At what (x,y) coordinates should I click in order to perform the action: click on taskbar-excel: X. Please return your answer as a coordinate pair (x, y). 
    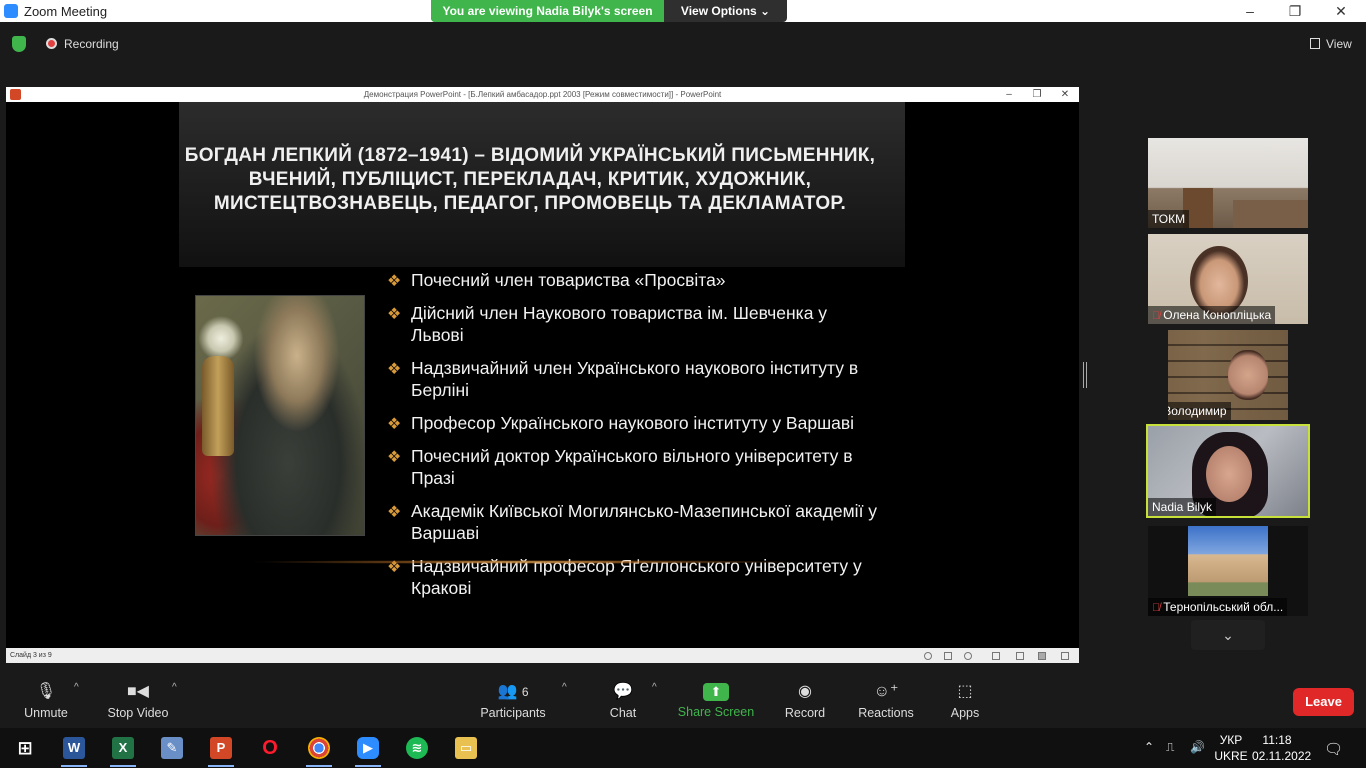
    Looking at the image, I should click on (123, 750).